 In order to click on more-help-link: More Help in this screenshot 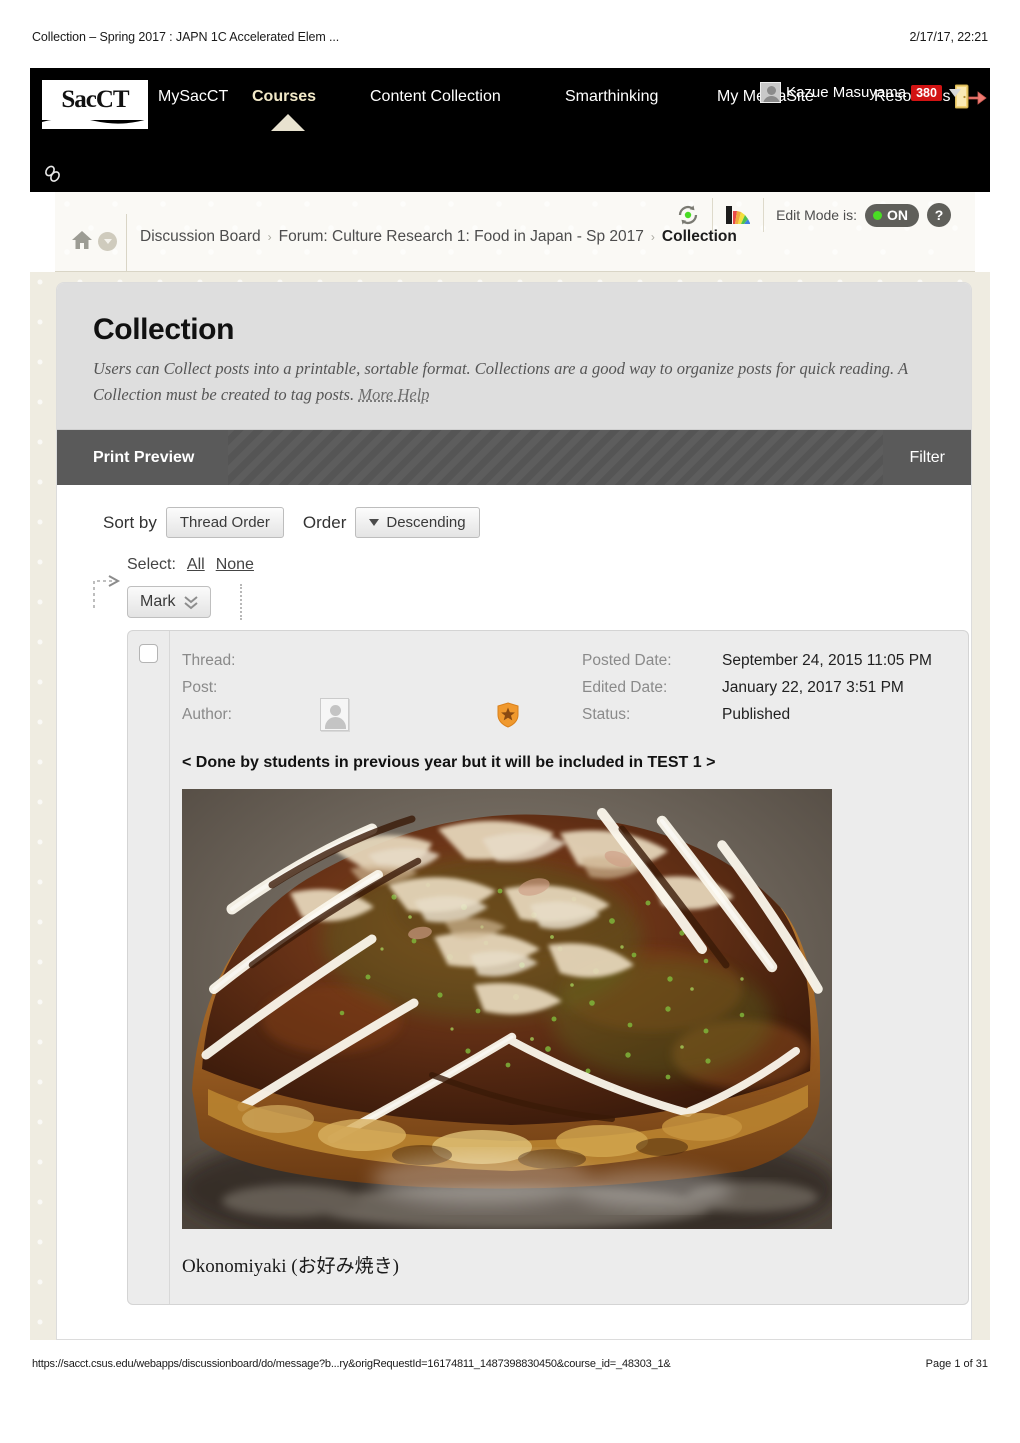, I will do `click(393, 394)`.